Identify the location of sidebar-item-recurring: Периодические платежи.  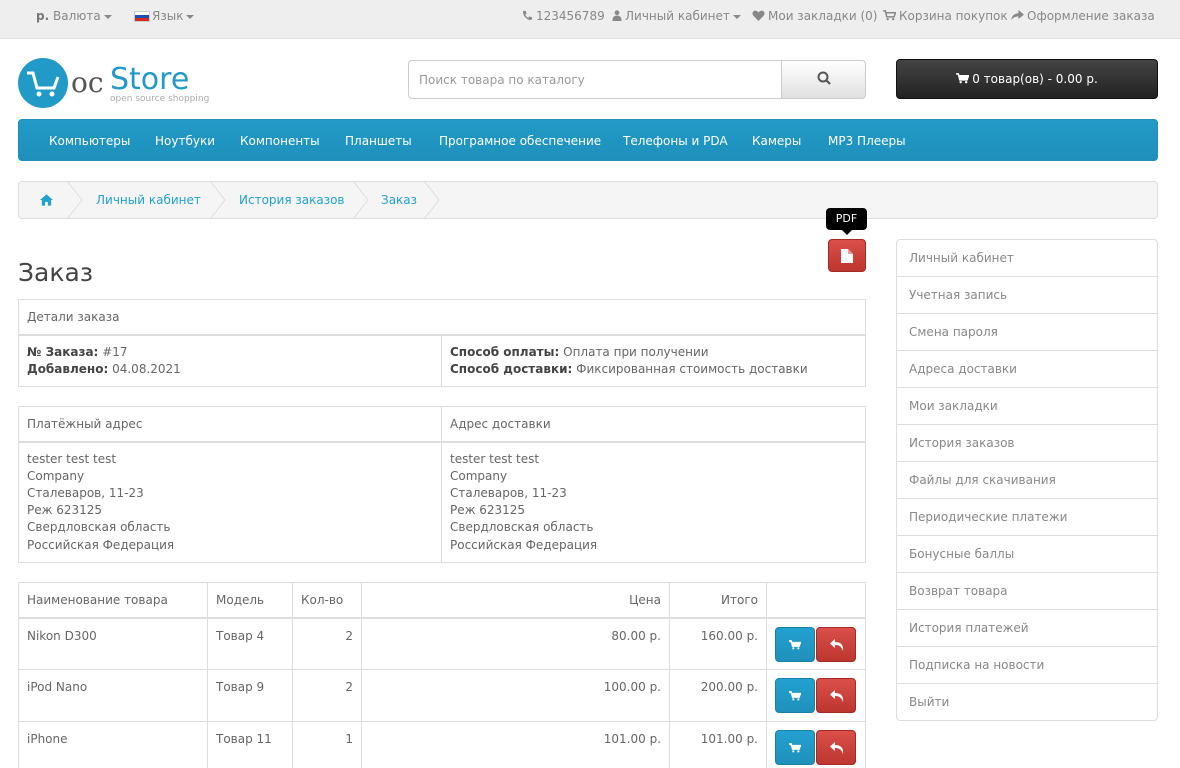
(1027, 517).